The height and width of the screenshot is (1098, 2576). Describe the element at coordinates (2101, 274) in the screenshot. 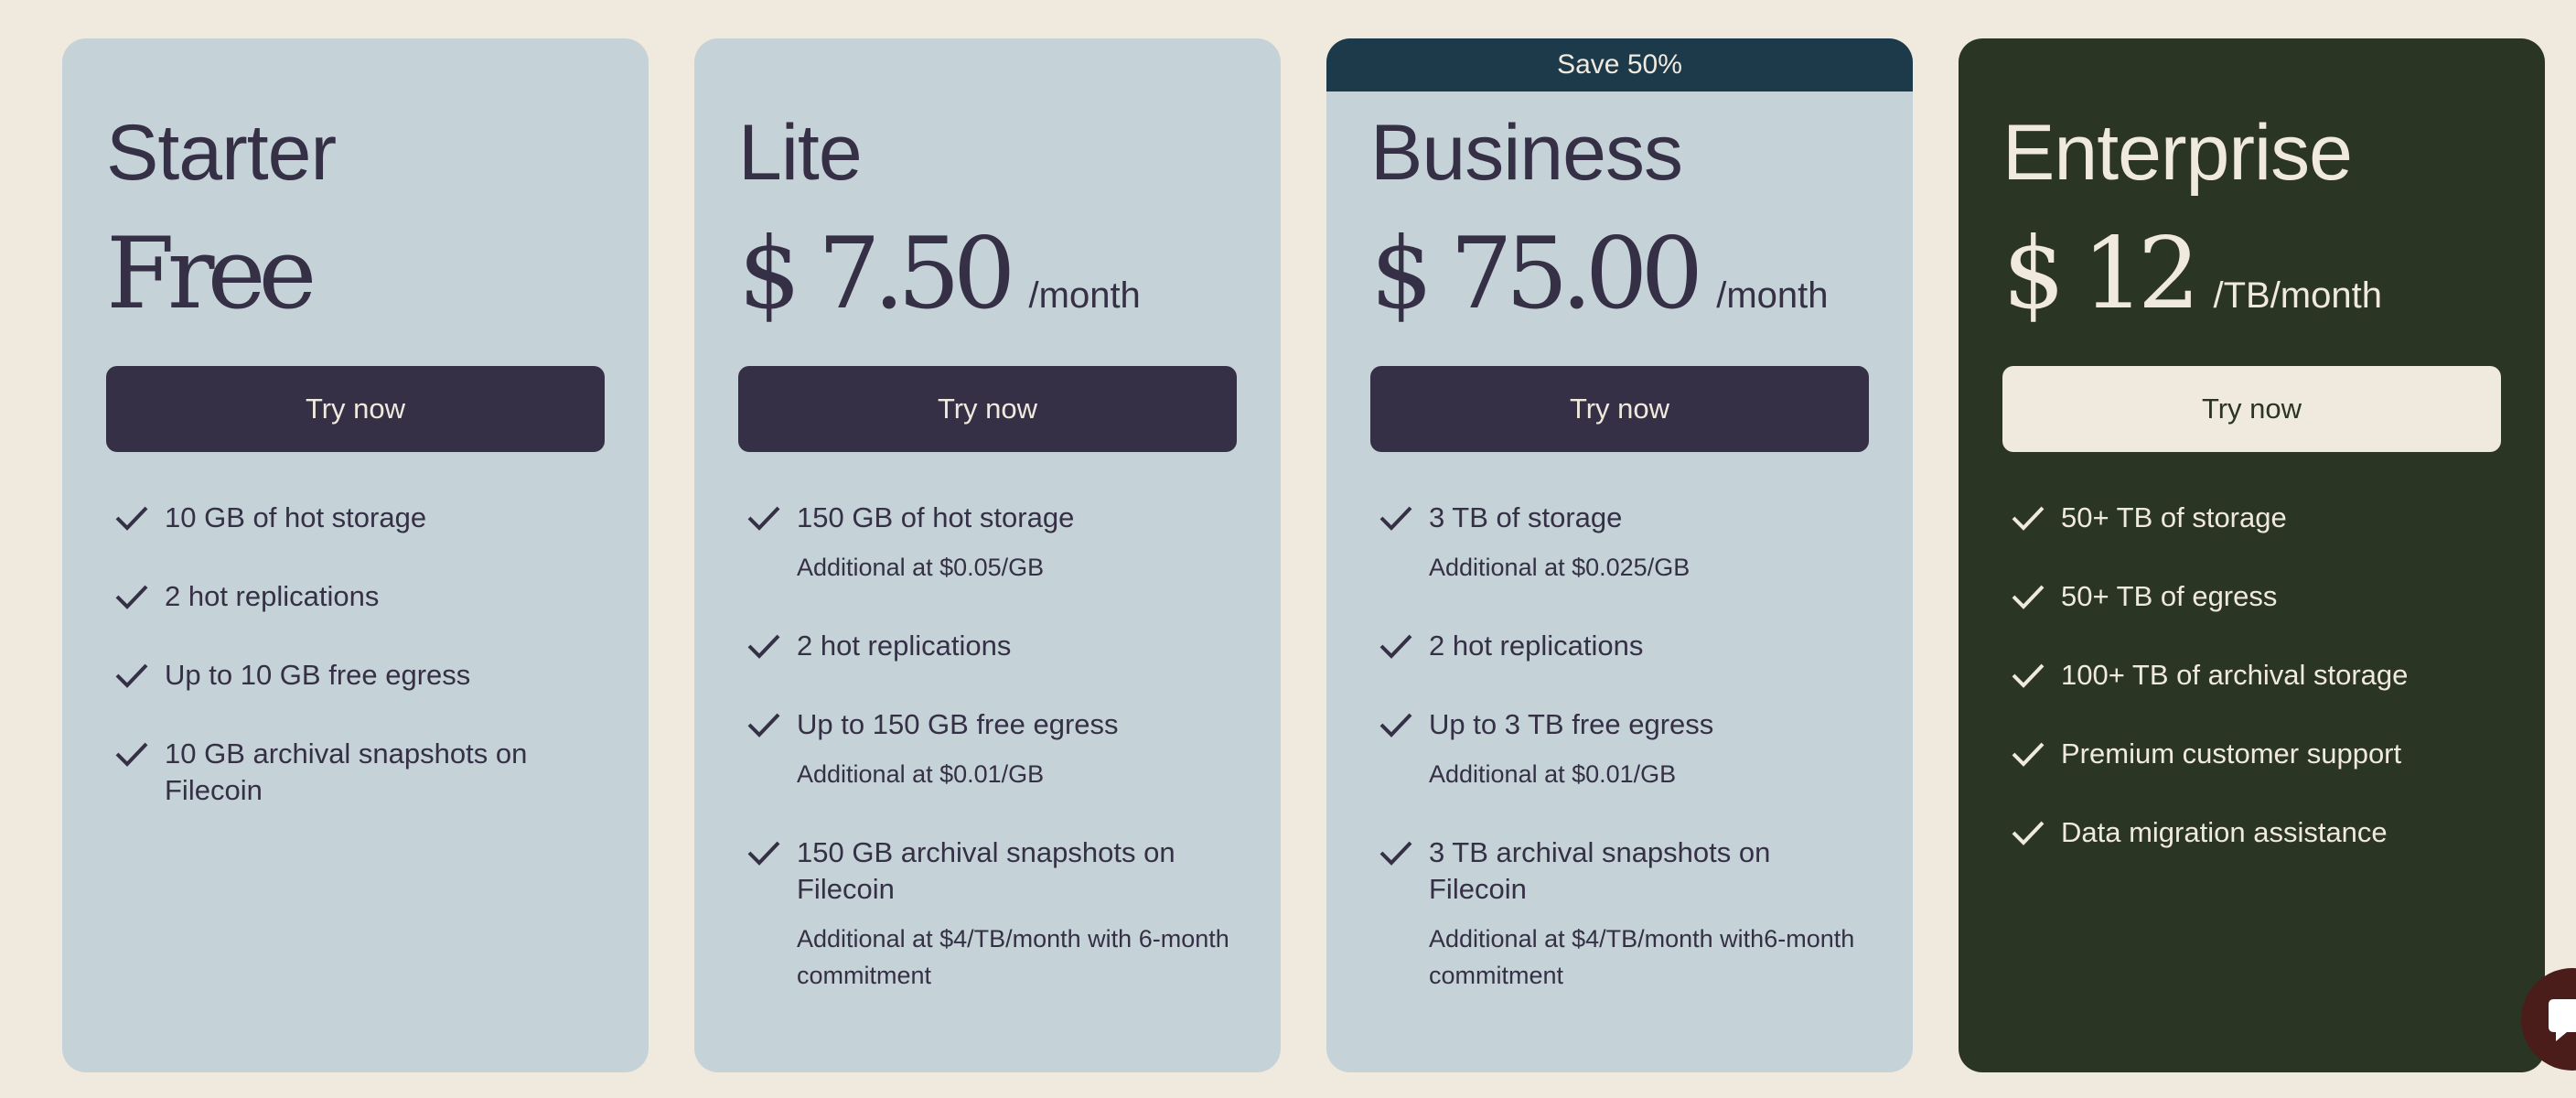

I see `price-amount: $ 12` at that location.